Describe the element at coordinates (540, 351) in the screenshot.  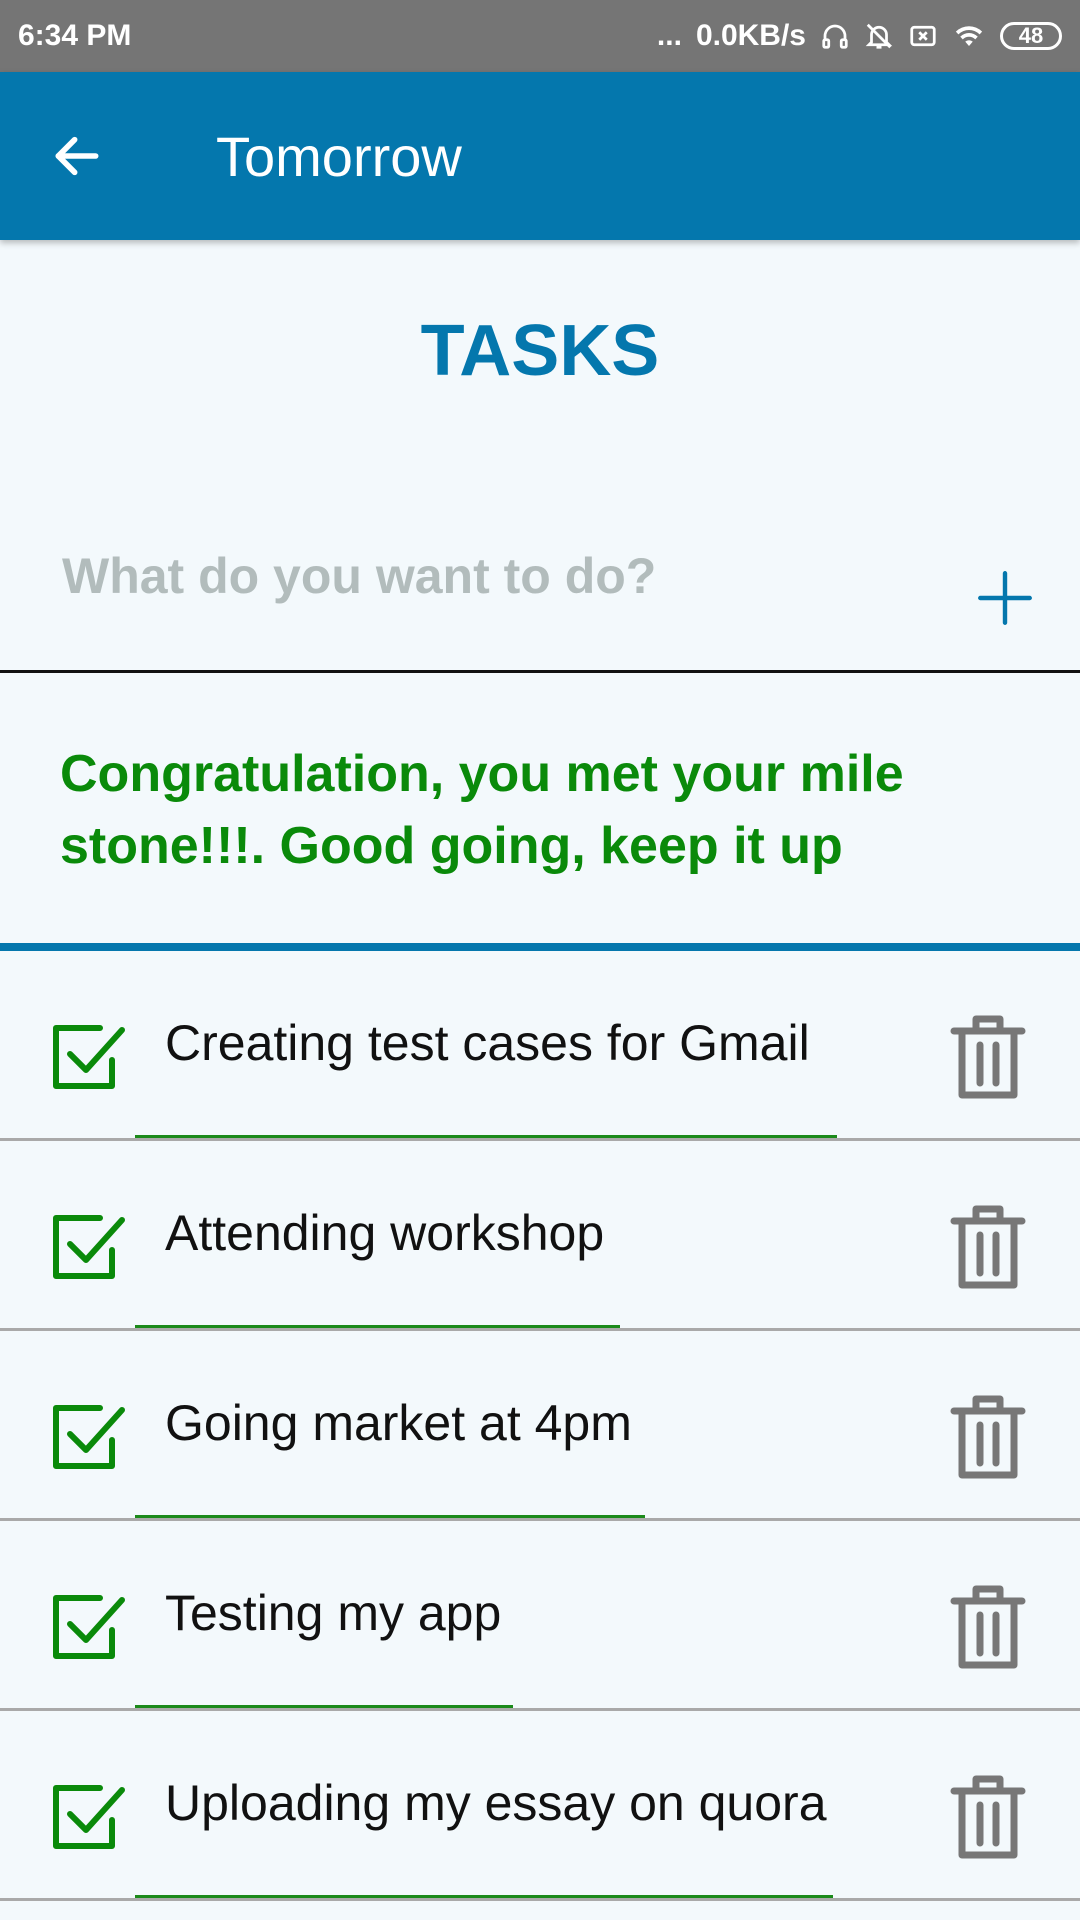
I see `page-title: TASKS` at that location.